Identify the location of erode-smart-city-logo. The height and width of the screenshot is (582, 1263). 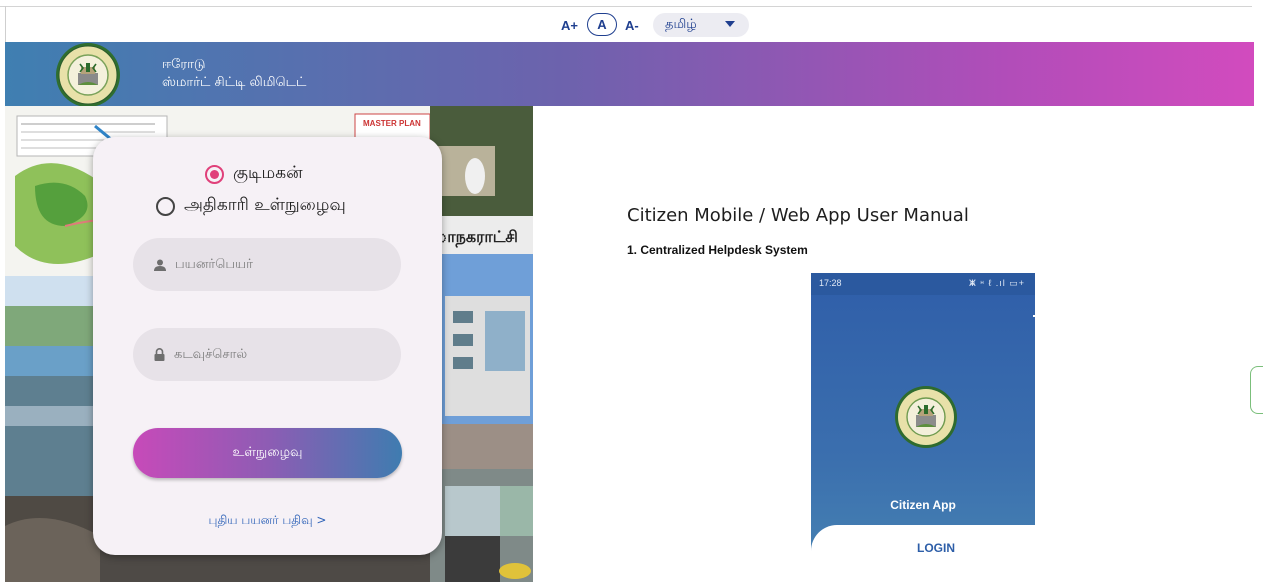
(88, 77).